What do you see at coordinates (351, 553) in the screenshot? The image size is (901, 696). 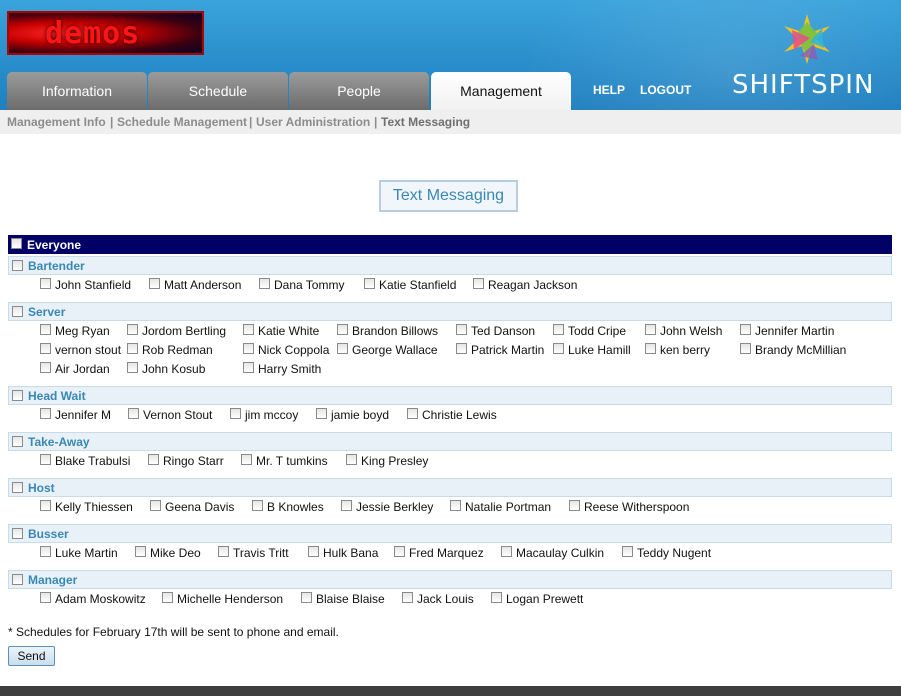 I see `person-name: Hulk Bana` at bounding box center [351, 553].